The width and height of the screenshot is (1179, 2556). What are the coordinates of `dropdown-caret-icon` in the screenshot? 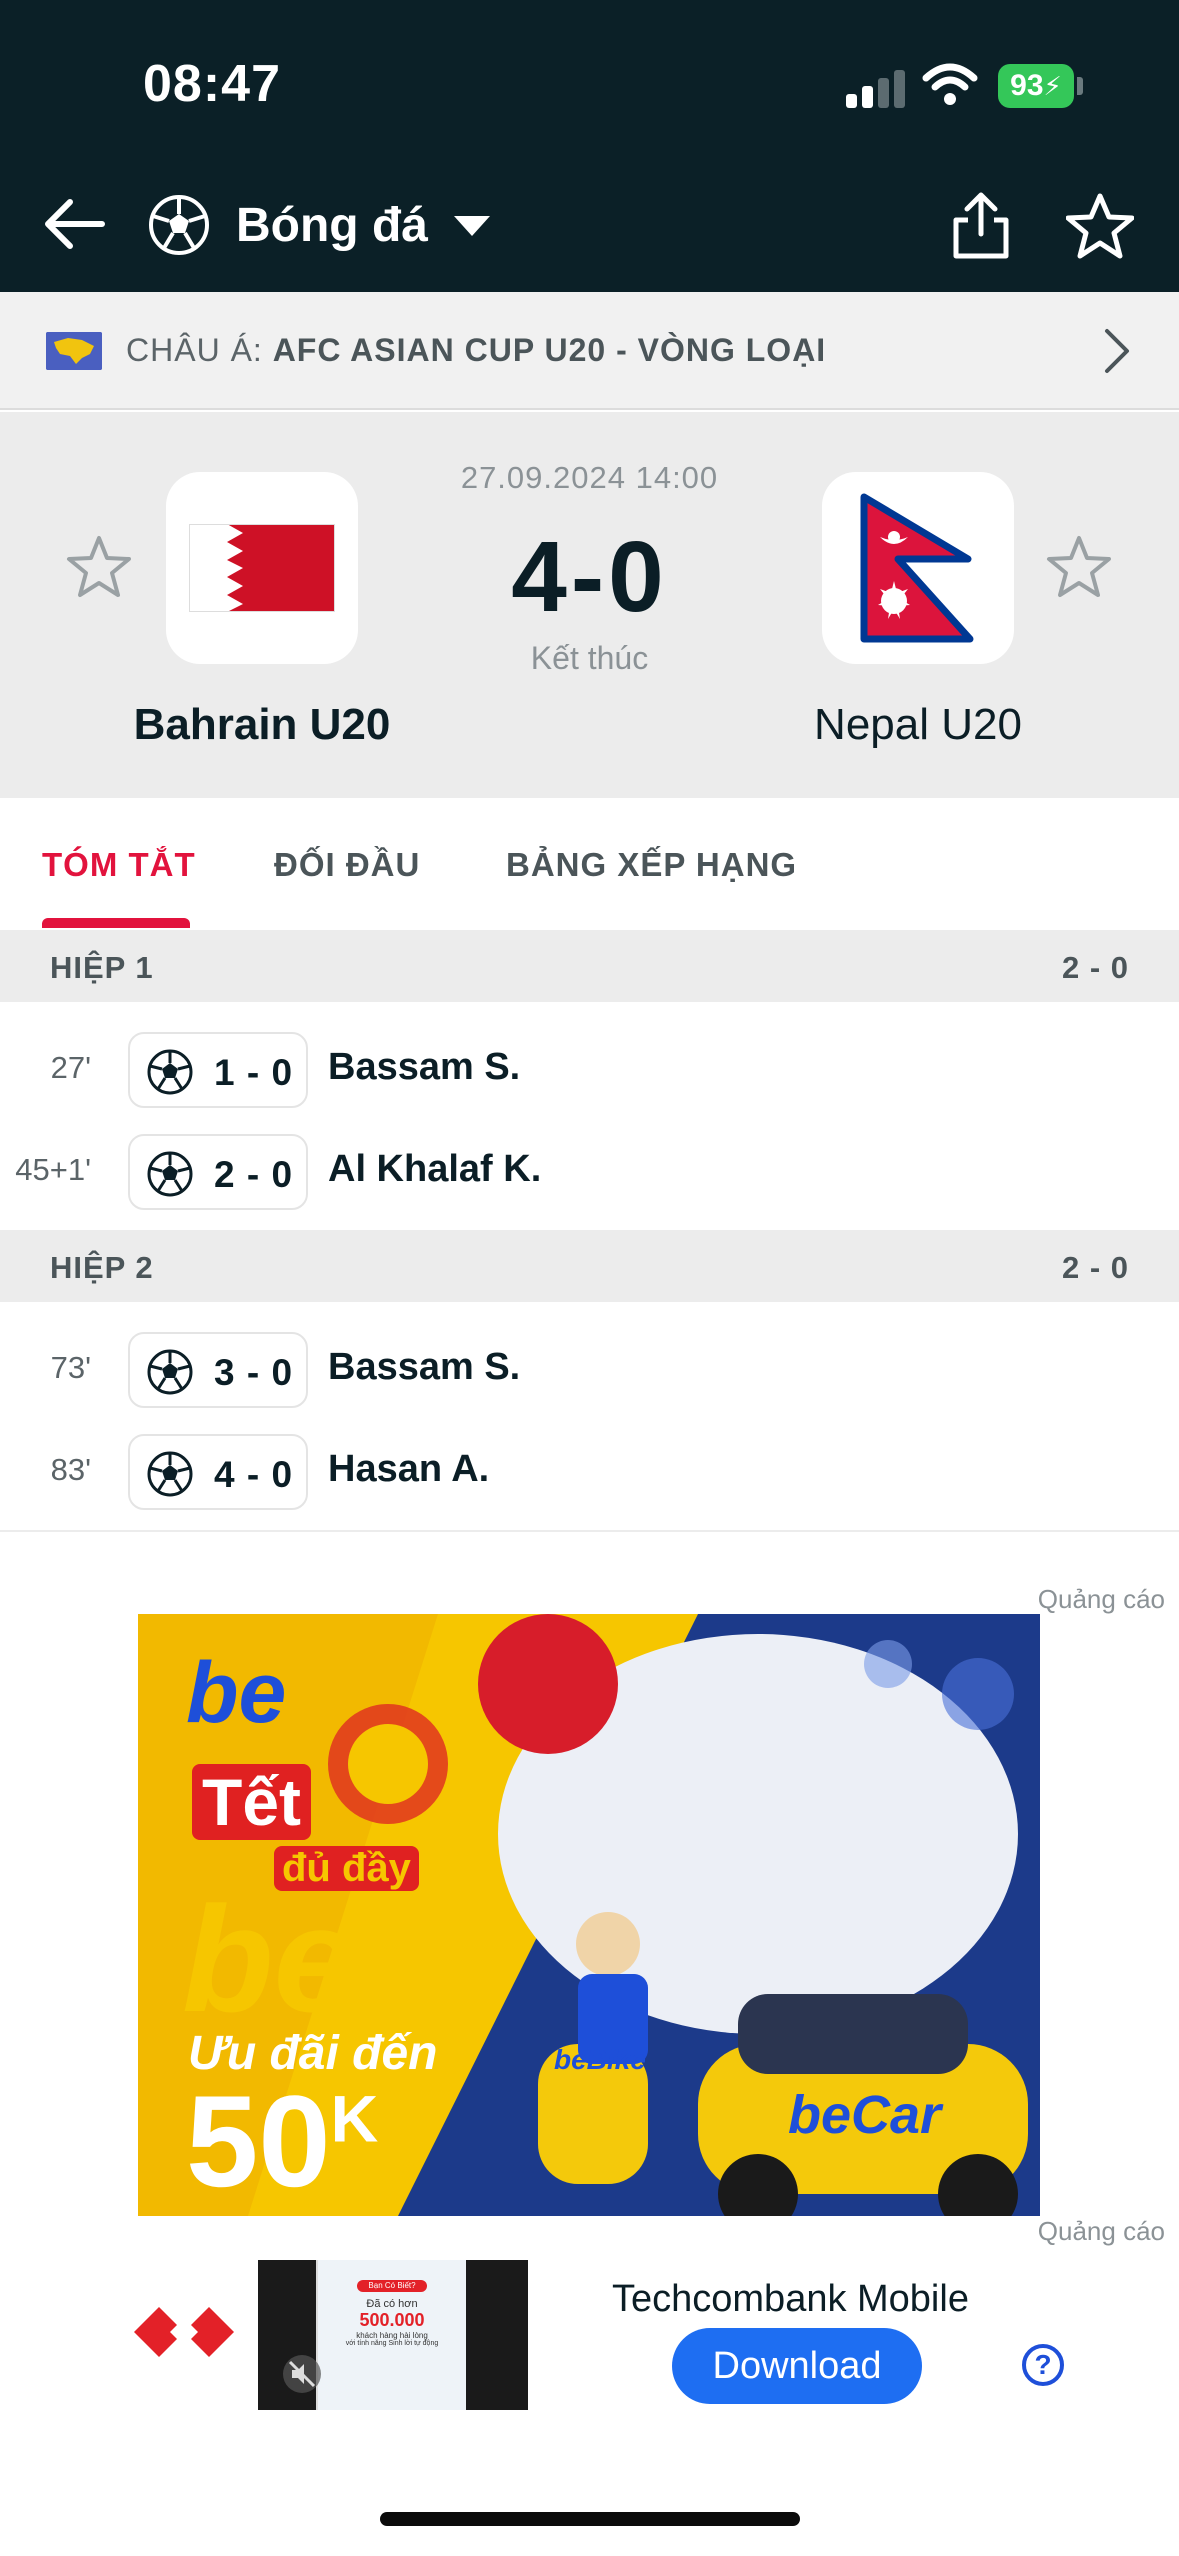 It's located at (472, 226).